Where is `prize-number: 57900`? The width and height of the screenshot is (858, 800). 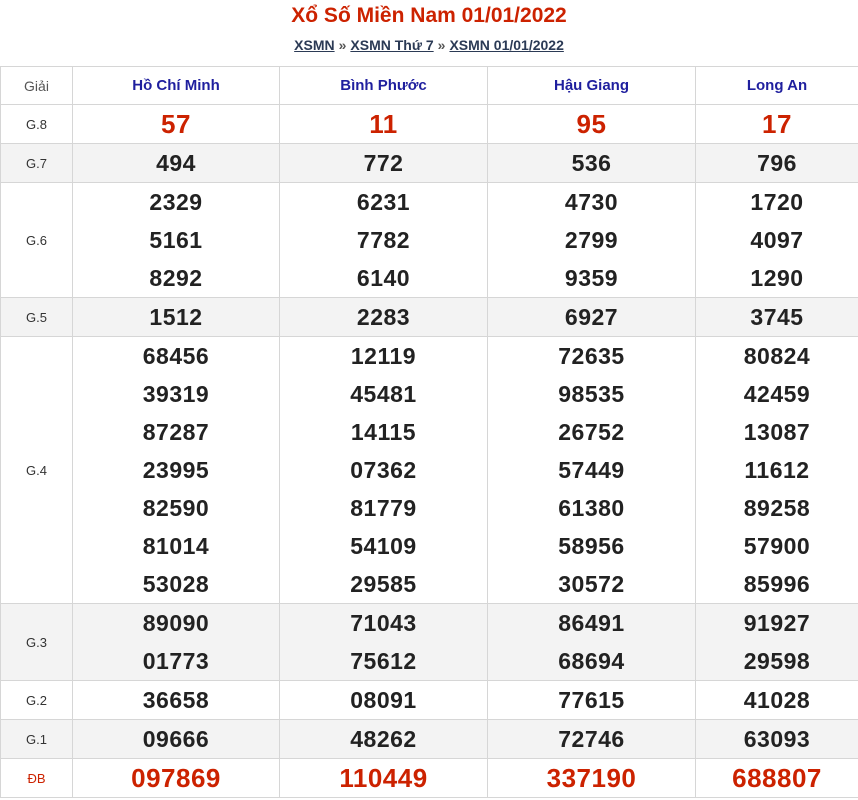 prize-number: 57900 is located at coordinates (777, 546).